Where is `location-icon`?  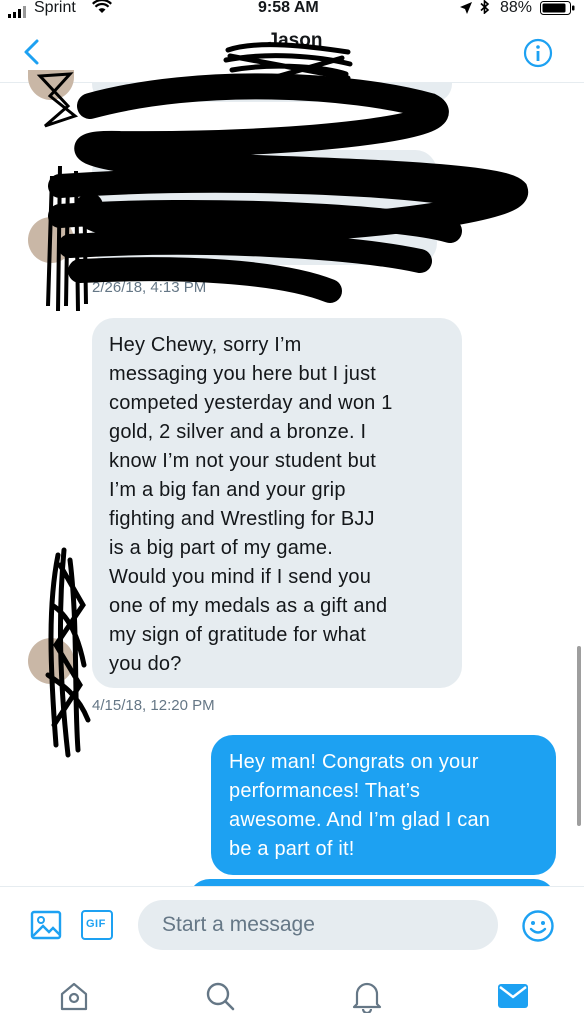
location-icon is located at coordinates (466, 10).